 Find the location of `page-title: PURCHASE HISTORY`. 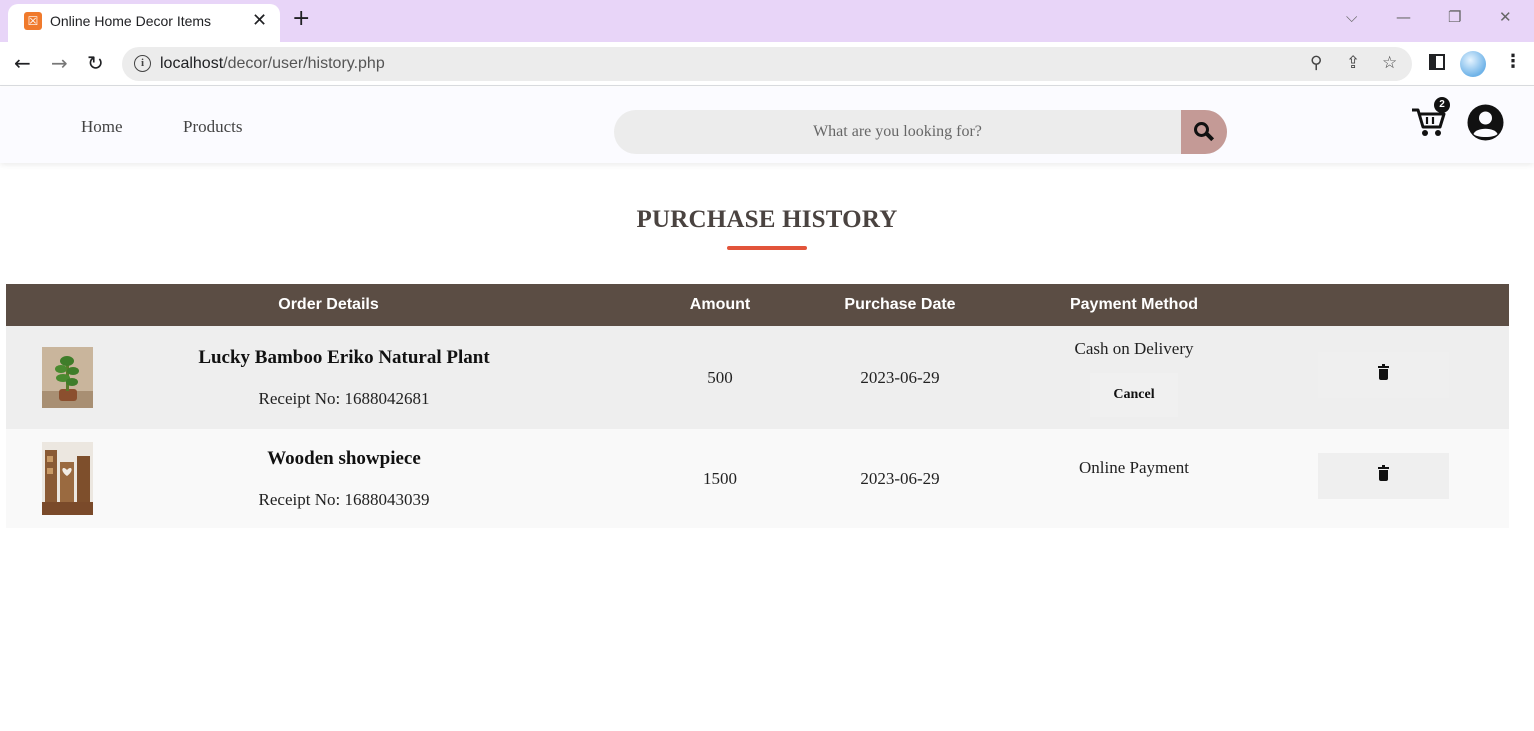

page-title: PURCHASE HISTORY is located at coordinates (767, 219).